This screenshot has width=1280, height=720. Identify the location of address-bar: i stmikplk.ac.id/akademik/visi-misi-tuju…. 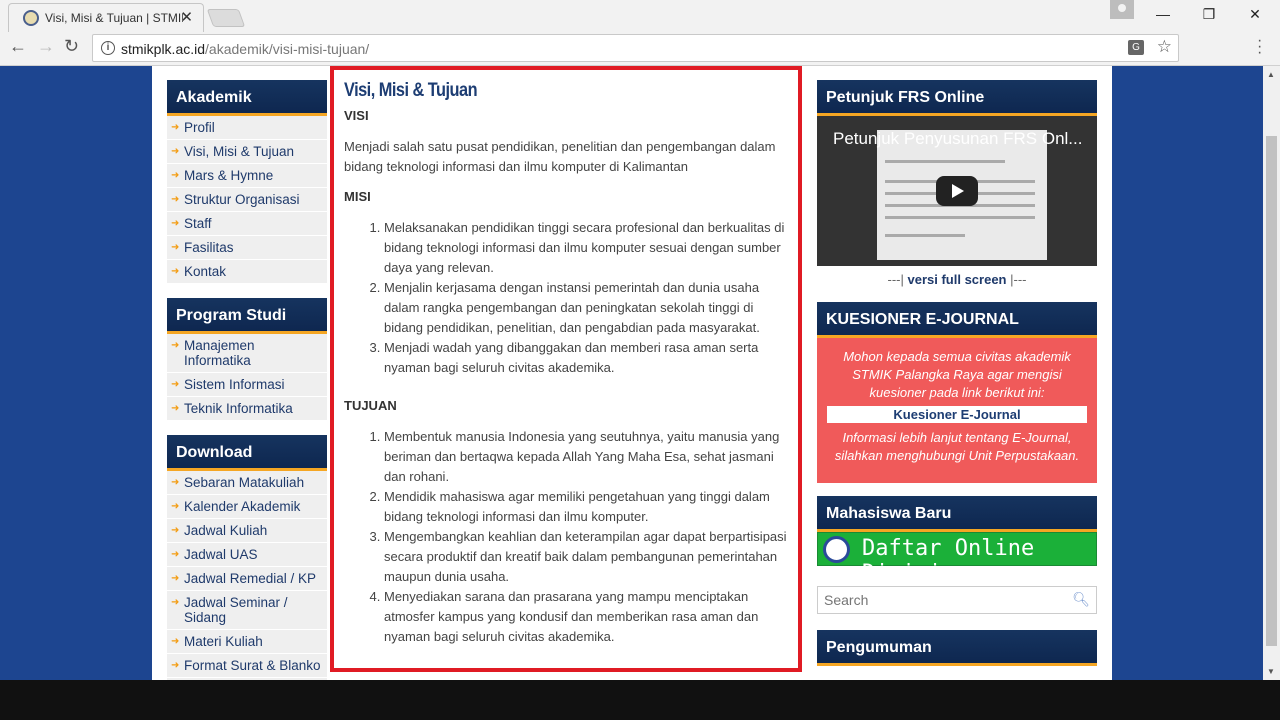
(635, 48).